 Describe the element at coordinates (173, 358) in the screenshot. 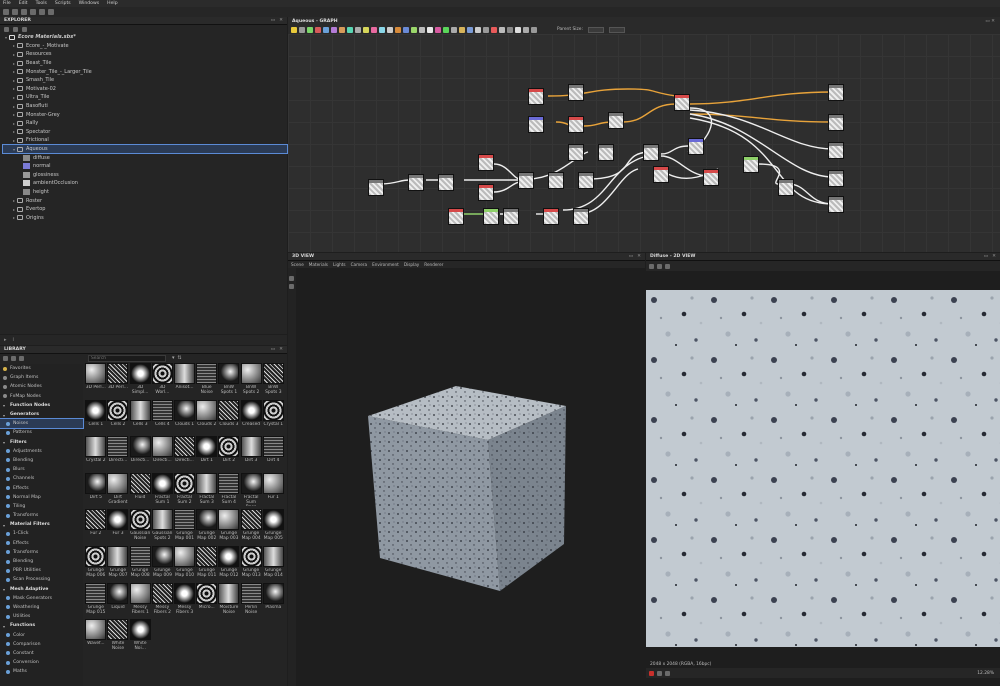

I see `filter-icon: ▾` at that location.